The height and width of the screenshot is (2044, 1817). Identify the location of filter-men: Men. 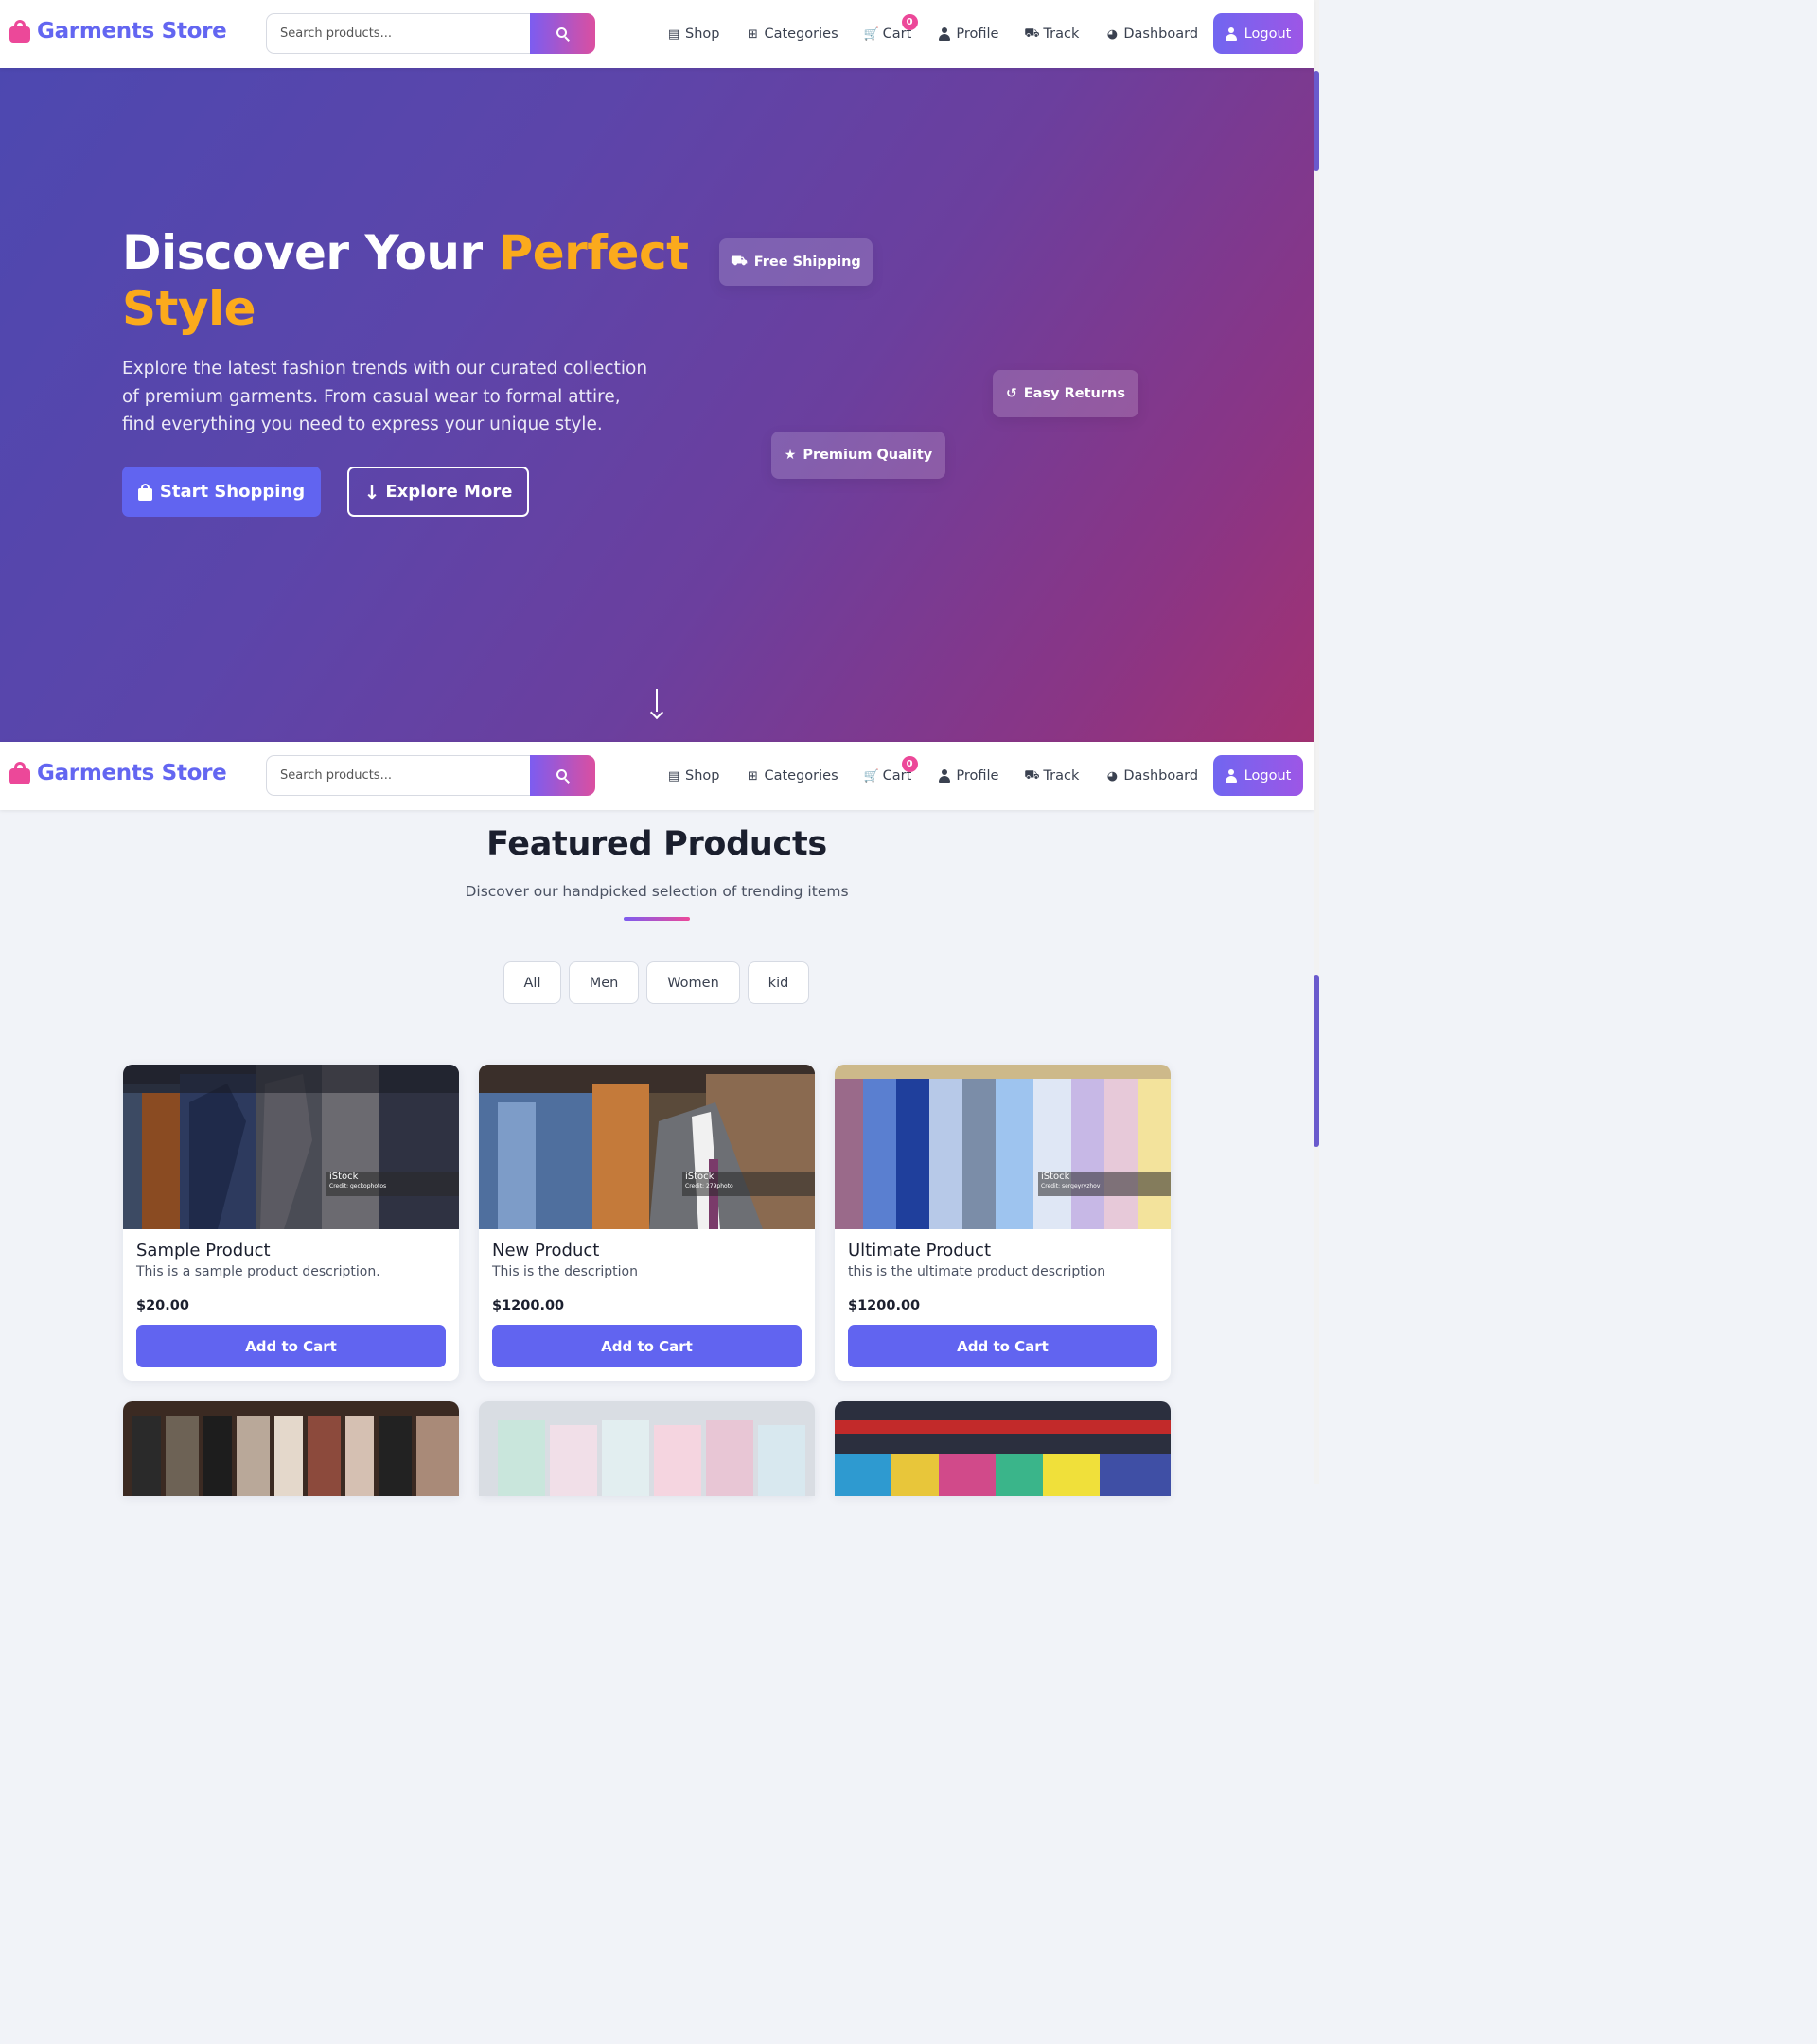
(604, 982).